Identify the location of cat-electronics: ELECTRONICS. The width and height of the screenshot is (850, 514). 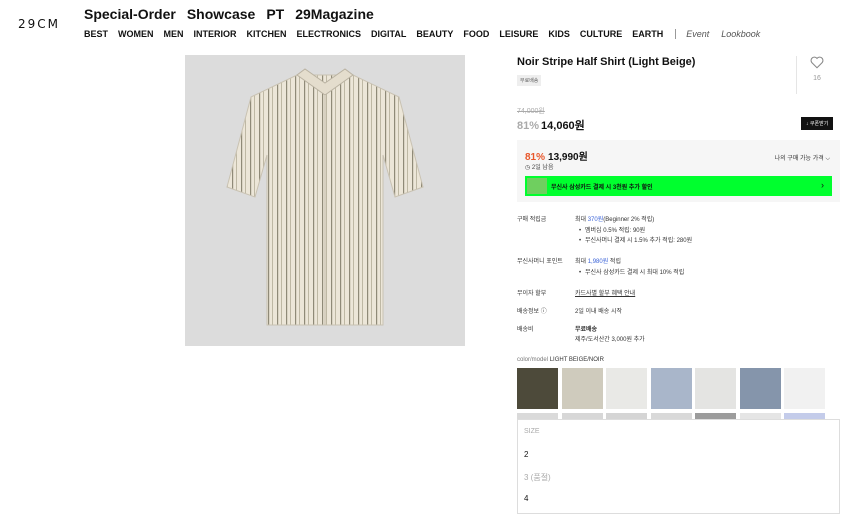
(329, 34).